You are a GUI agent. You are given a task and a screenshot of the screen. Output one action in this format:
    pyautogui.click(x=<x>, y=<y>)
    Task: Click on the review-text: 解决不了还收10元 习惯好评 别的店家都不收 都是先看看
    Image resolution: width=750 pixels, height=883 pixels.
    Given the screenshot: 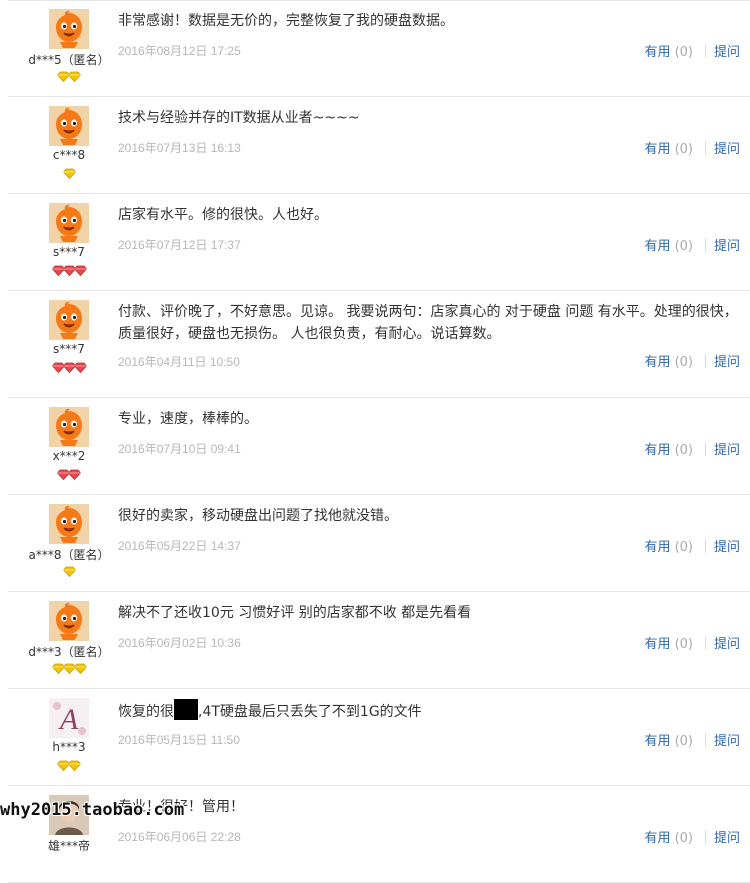 What is the action you would take?
    pyautogui.click(x=295, y=613)
    